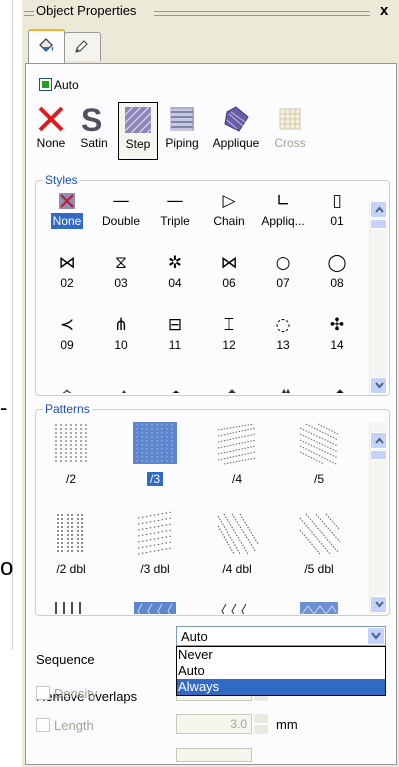  I want to click on style-label: None, so click(67, 221).